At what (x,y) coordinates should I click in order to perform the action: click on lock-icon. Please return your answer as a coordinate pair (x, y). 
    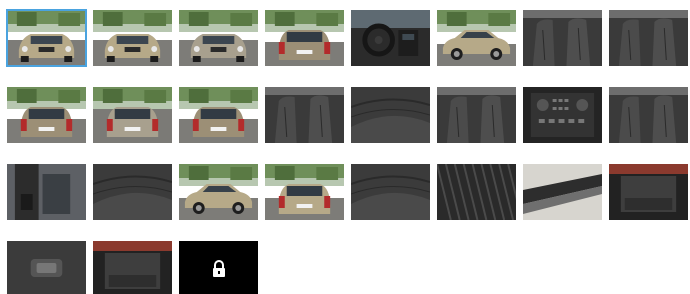
    Looking at the image, I should click on (219, 269).